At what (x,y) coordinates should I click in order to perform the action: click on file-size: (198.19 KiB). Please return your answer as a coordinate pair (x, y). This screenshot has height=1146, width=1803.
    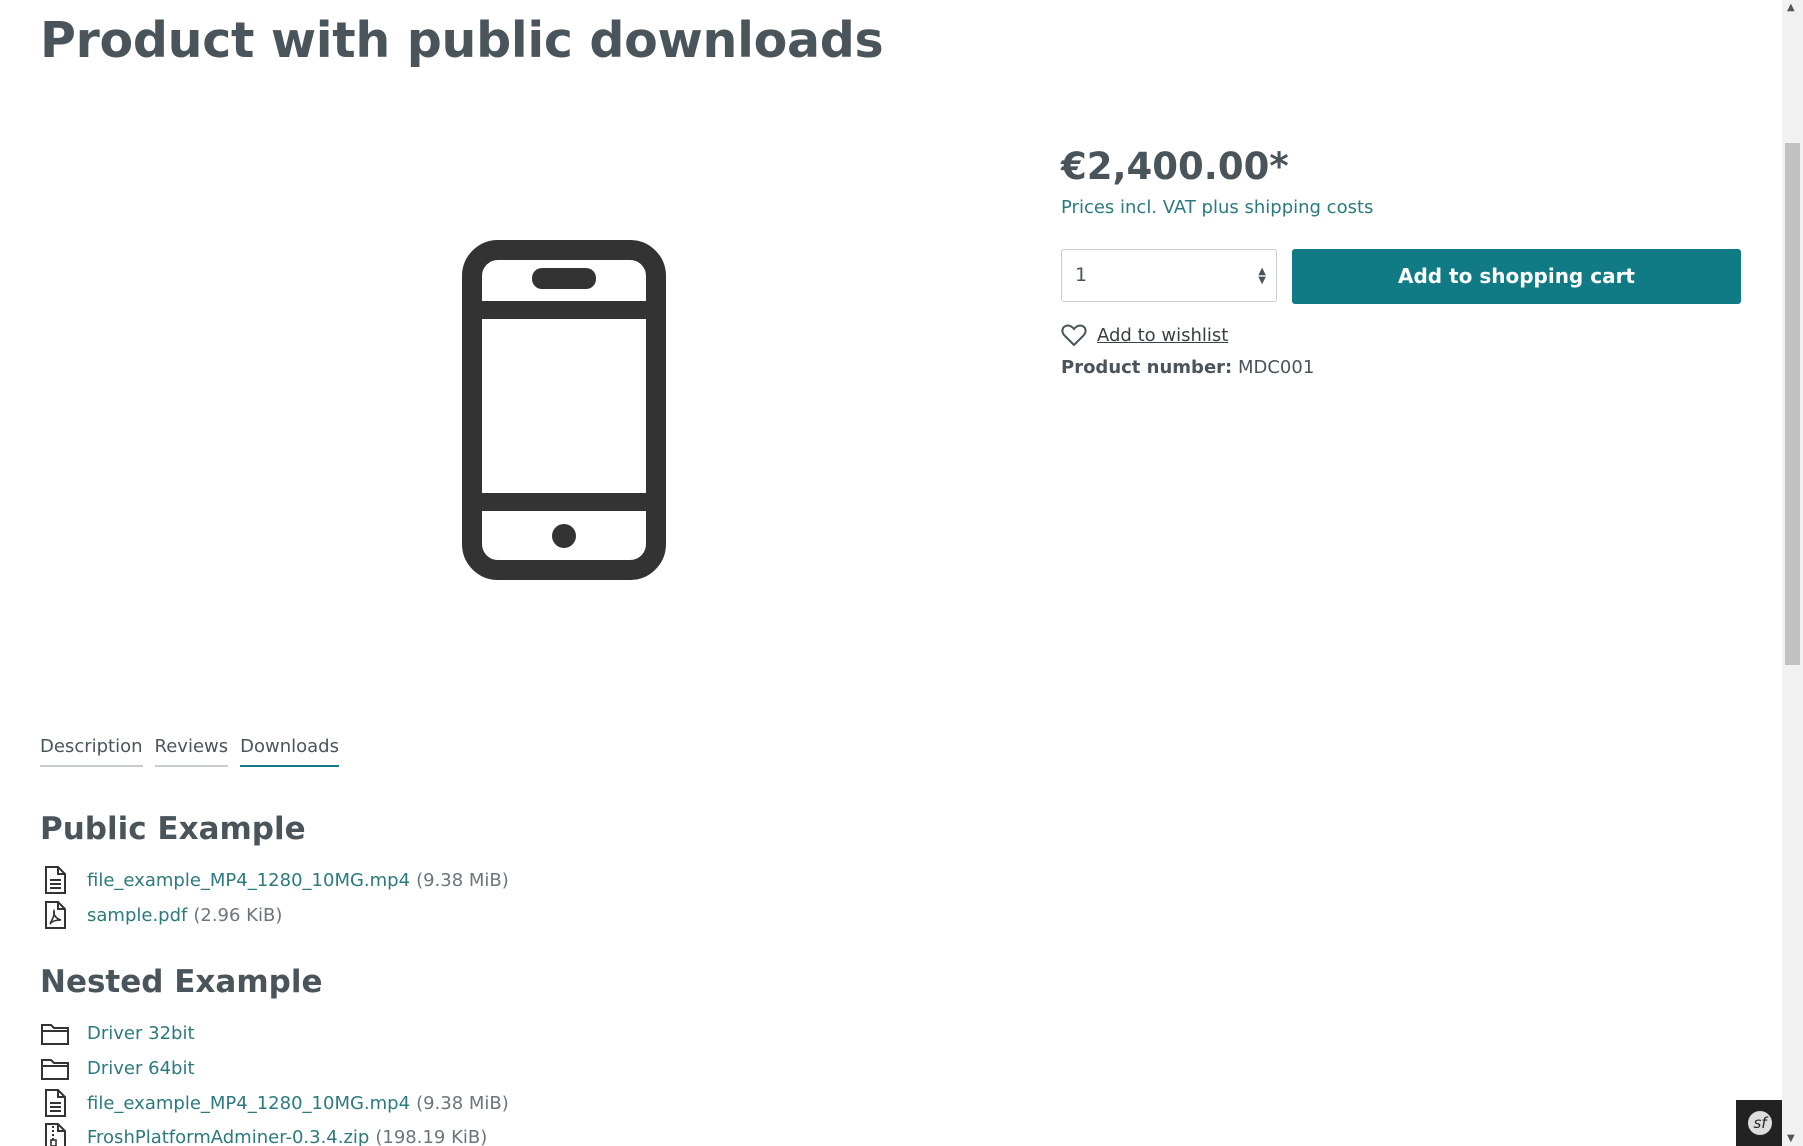
    Looking at the image, I should click on (431, 1136).